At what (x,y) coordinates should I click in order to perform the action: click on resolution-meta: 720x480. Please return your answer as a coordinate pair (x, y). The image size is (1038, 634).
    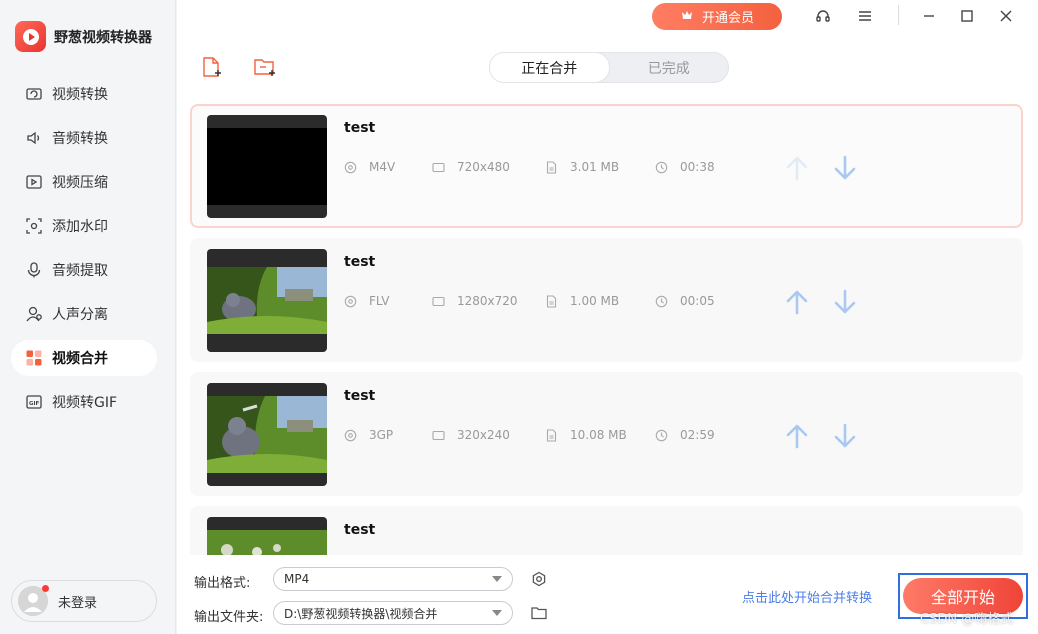
    Looking at the image, I should click on (471, 167).